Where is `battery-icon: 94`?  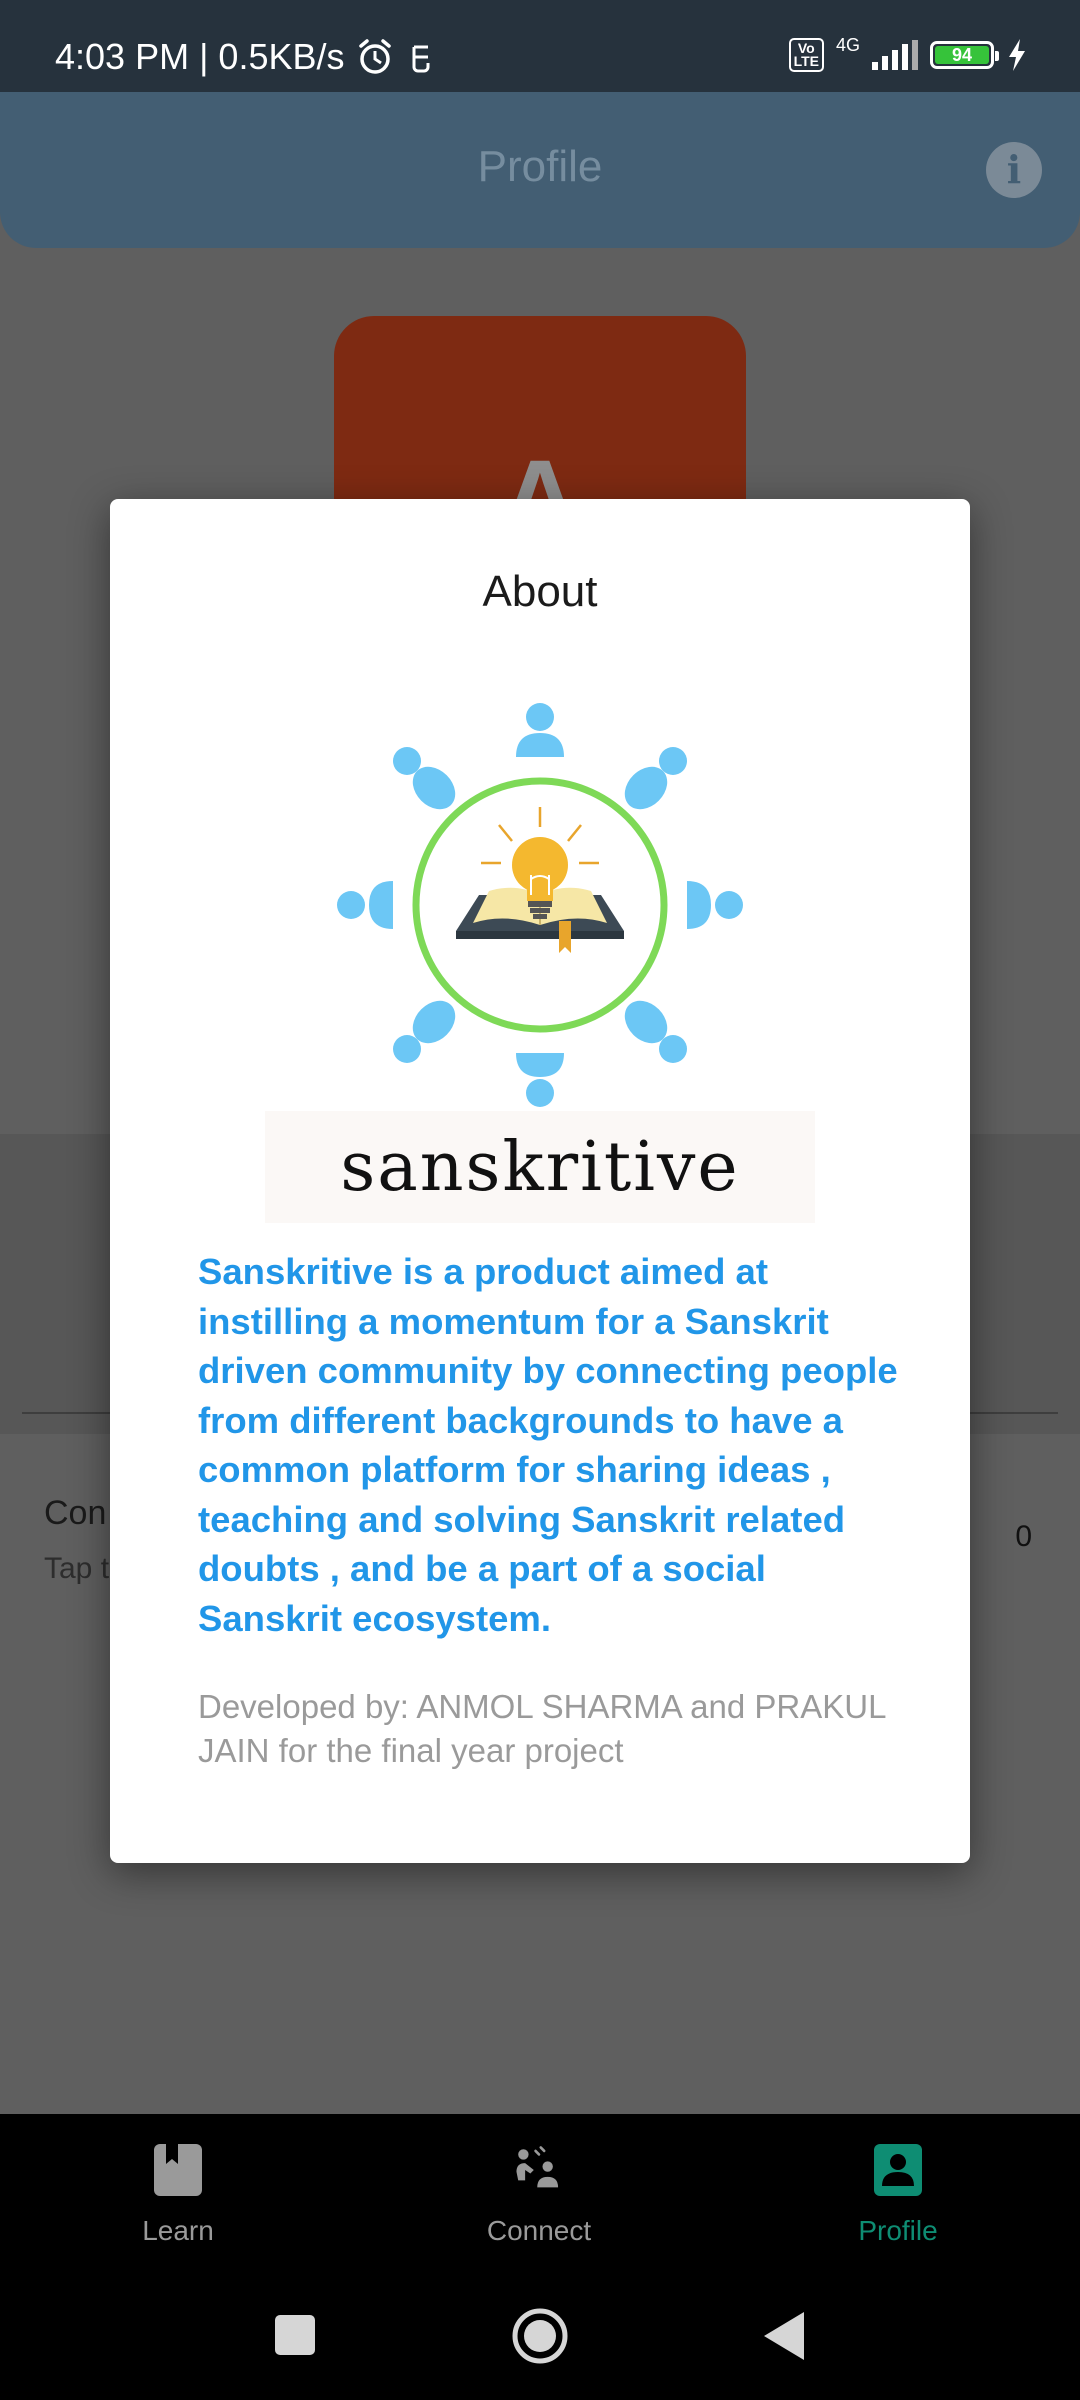
battery-icon: 94 is located at coordinates (964, 55).